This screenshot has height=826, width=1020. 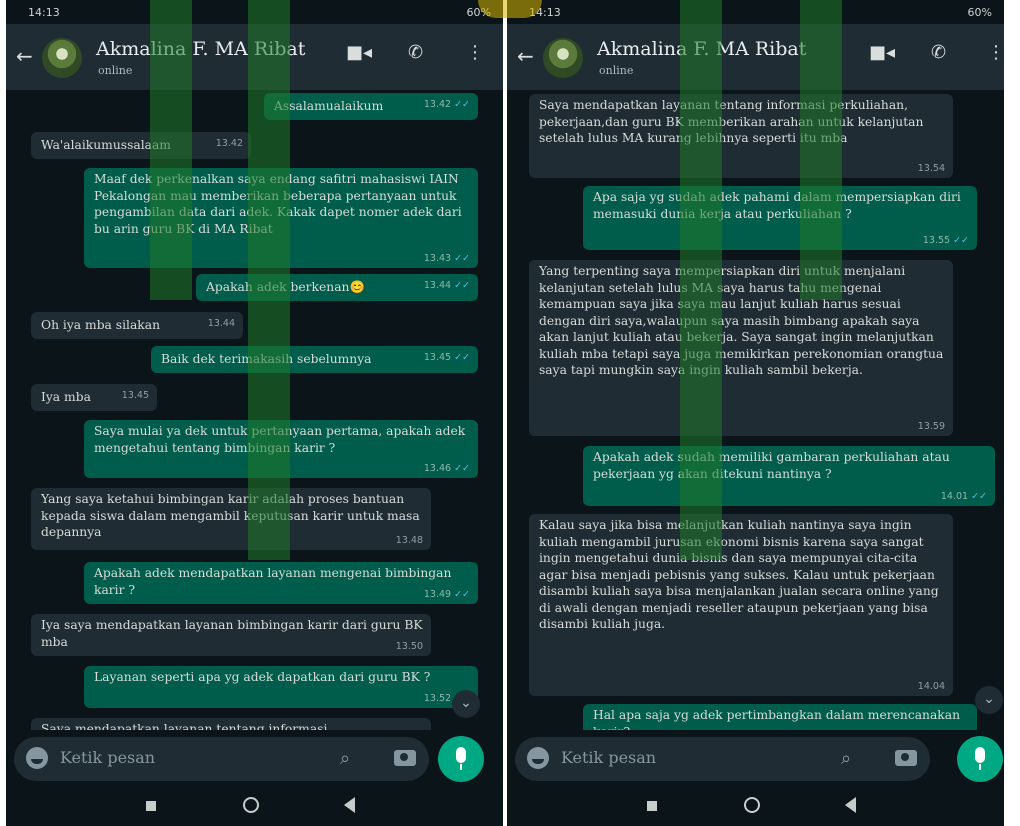 What do you see at coordinates (931, 686) in the screenshot?
I see `message-time: 14.04` at bounding box center [931, 686].